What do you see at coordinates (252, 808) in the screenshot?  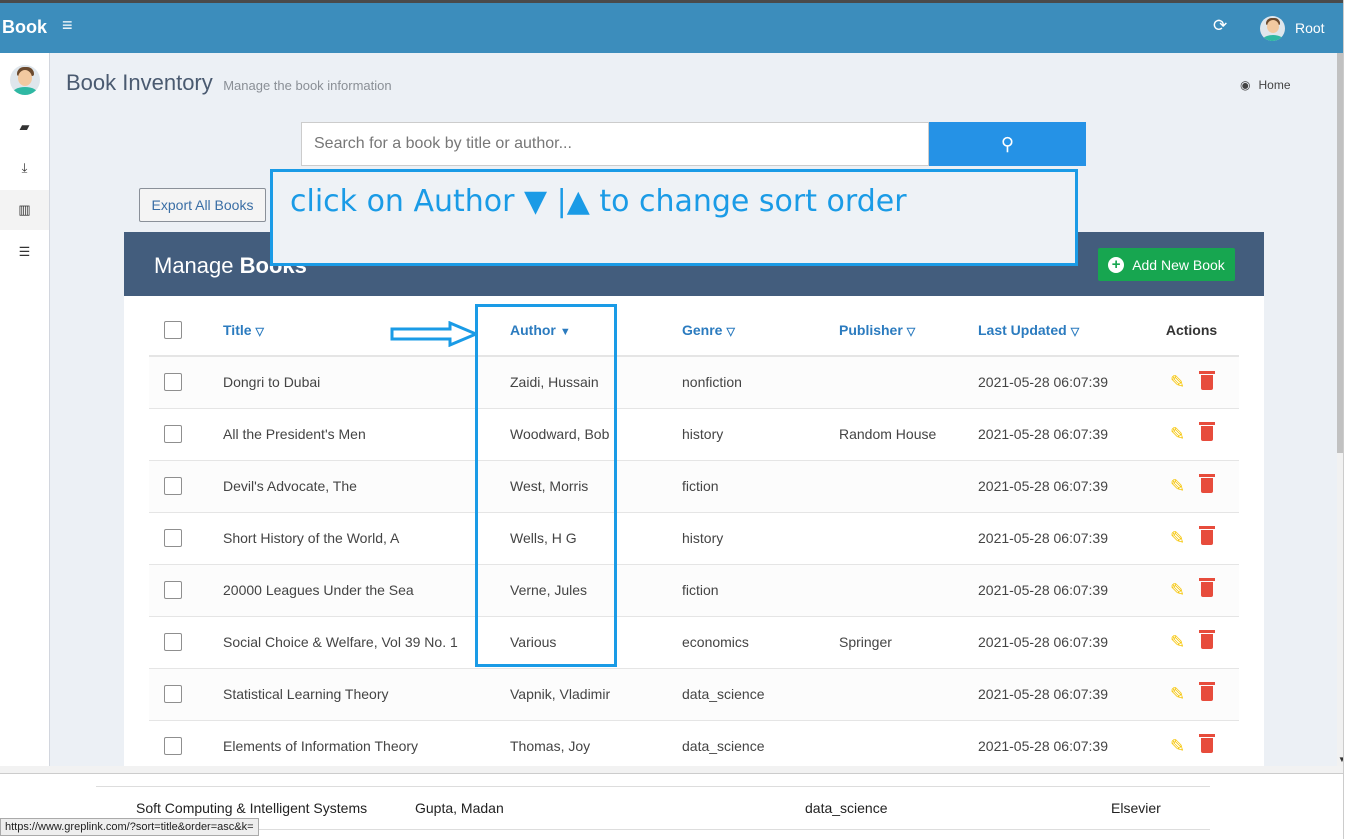 I see `background-title: Soft Computing & Intelligent Systems` at bounding box center [252, 808].